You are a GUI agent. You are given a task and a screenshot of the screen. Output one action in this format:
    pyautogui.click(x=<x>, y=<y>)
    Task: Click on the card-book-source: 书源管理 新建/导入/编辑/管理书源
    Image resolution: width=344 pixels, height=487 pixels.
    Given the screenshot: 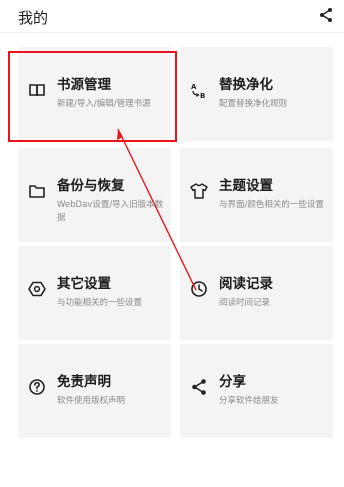 What is the action you would take?
    pyautogui.click(x=94, y=94)
    